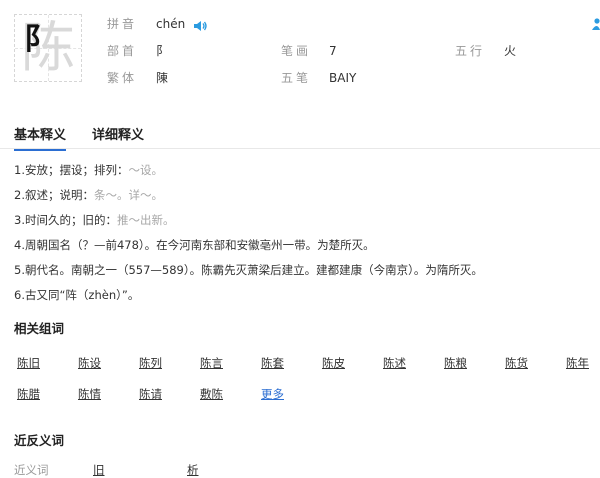 The height and width of the screenshot is (478, 600). What do you see at coordinates (99, 470) in the screenshot?
I see `synonym-link: 旧` at bounding box center [99, 470].